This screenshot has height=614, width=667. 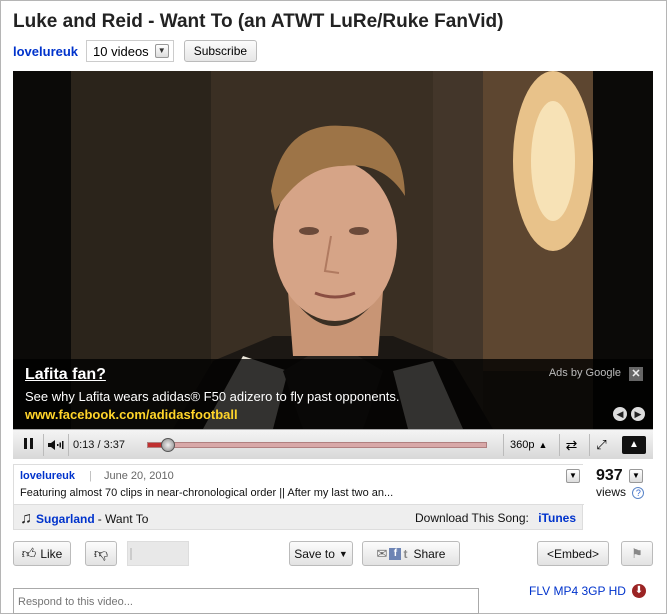 What do you see at coordinates (405, 553) in the screenshot?
I see `twitter-icon: t` at bounding box center [405, 553].